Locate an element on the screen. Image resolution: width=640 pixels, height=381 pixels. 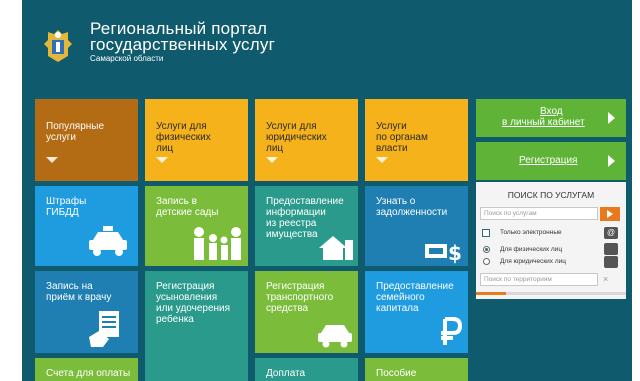
tile-label: Предоставление семейного капитала is located at coordinates (415, 297).